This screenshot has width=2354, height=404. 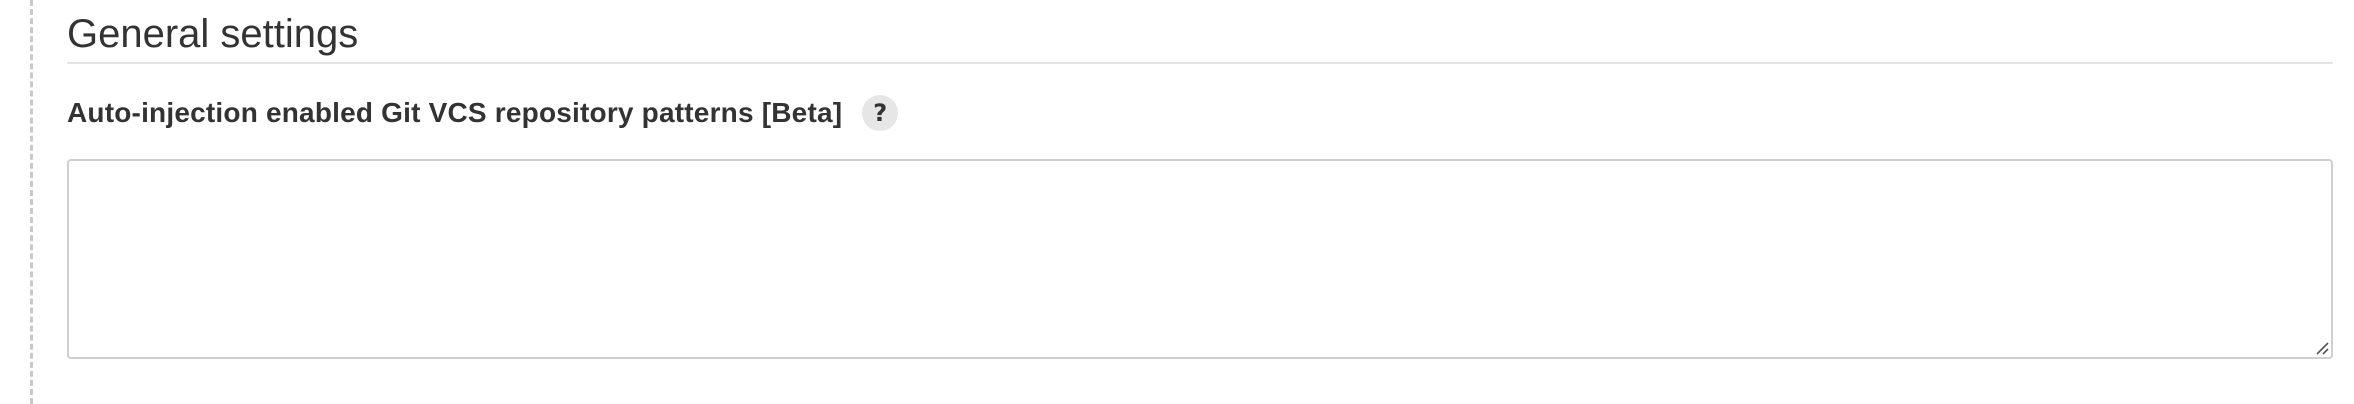 I want to click on help-icon: ?, so click(x=880, y=113).